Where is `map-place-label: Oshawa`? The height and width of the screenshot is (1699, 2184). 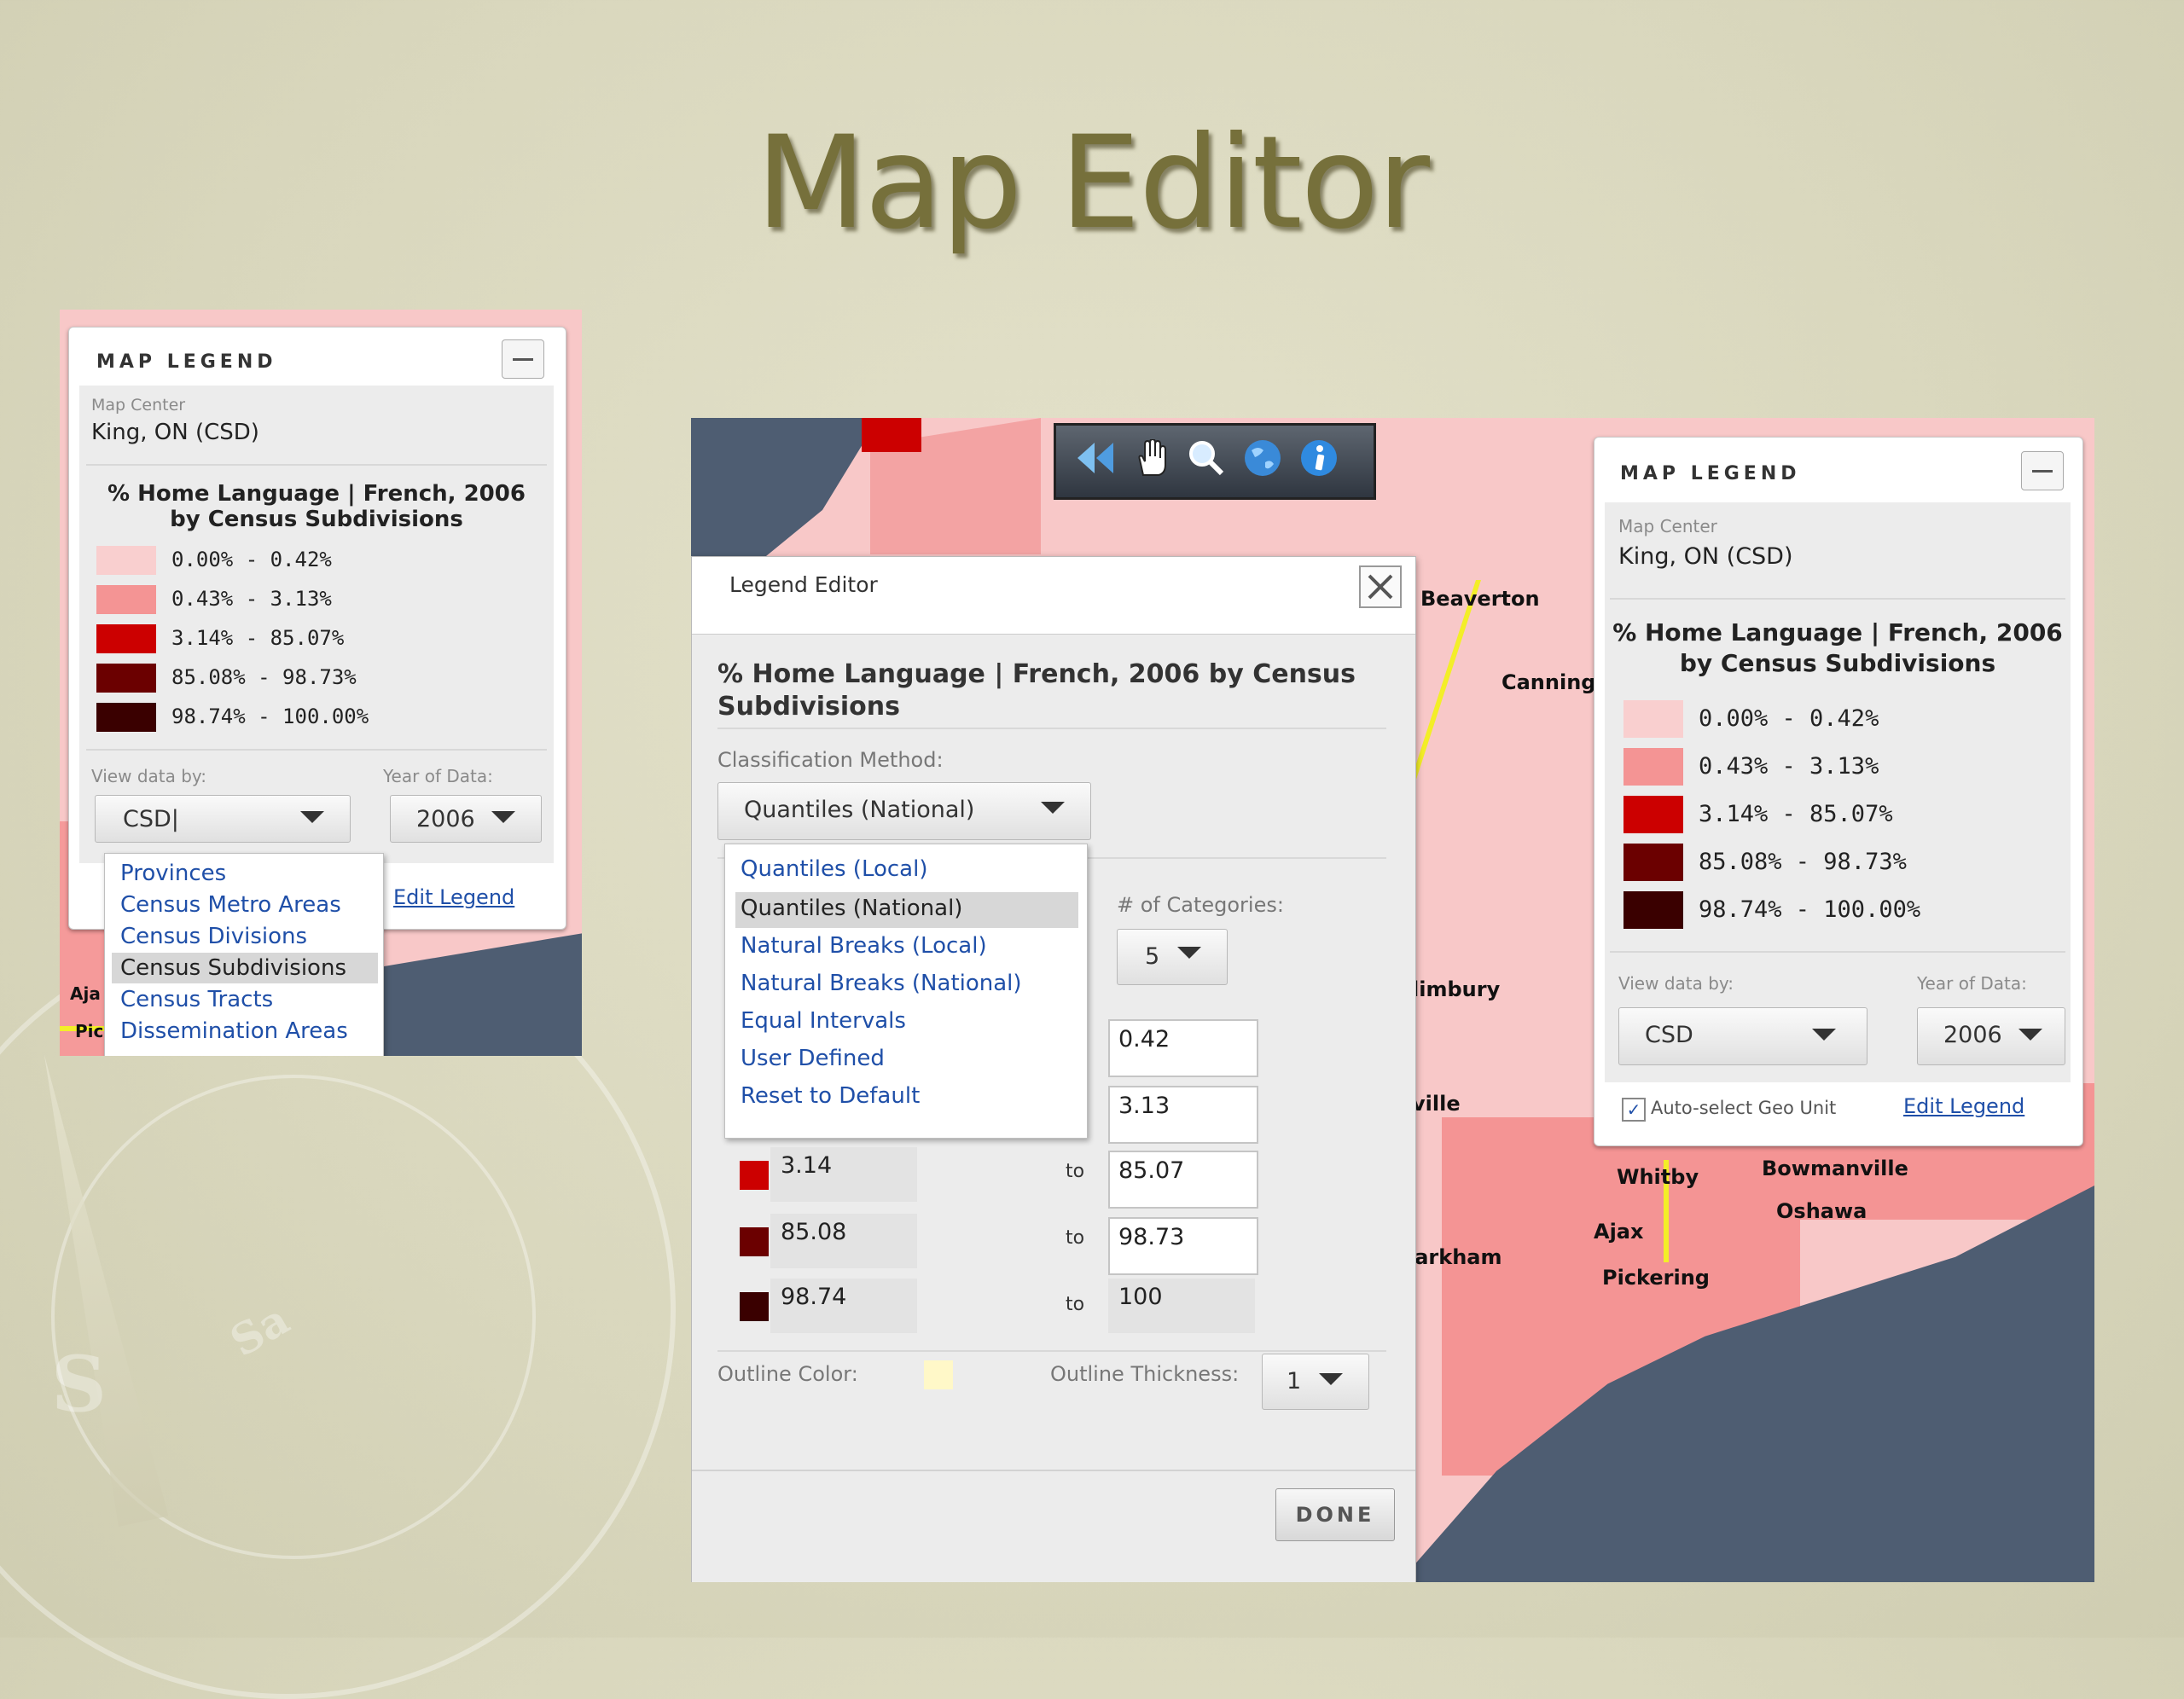
map-place-label: Oshawa is located at coordinates (1821, 1211).